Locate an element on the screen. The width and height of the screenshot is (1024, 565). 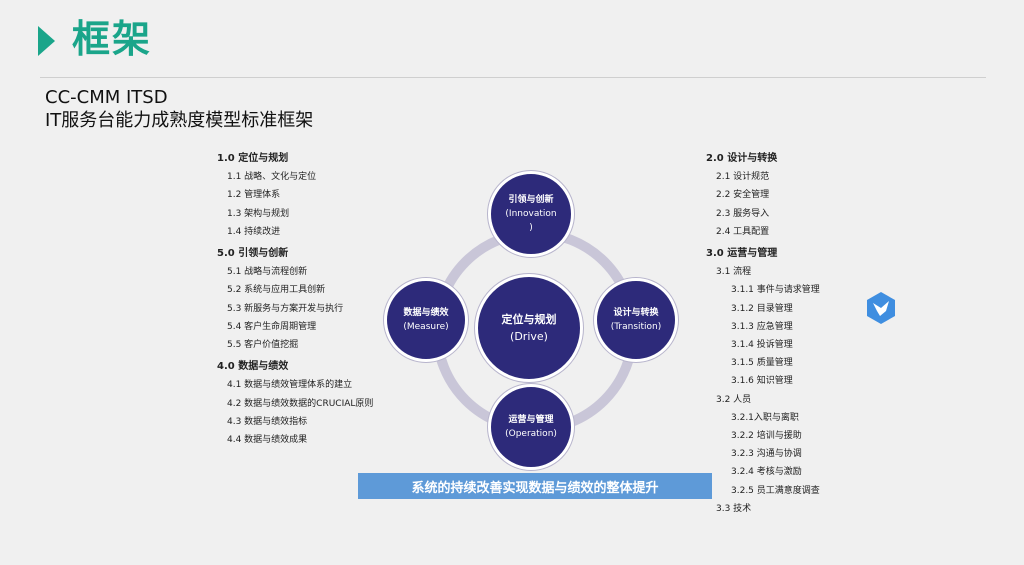
outline-item: 1.4 持续改进 is located at coordinates (254, 231).